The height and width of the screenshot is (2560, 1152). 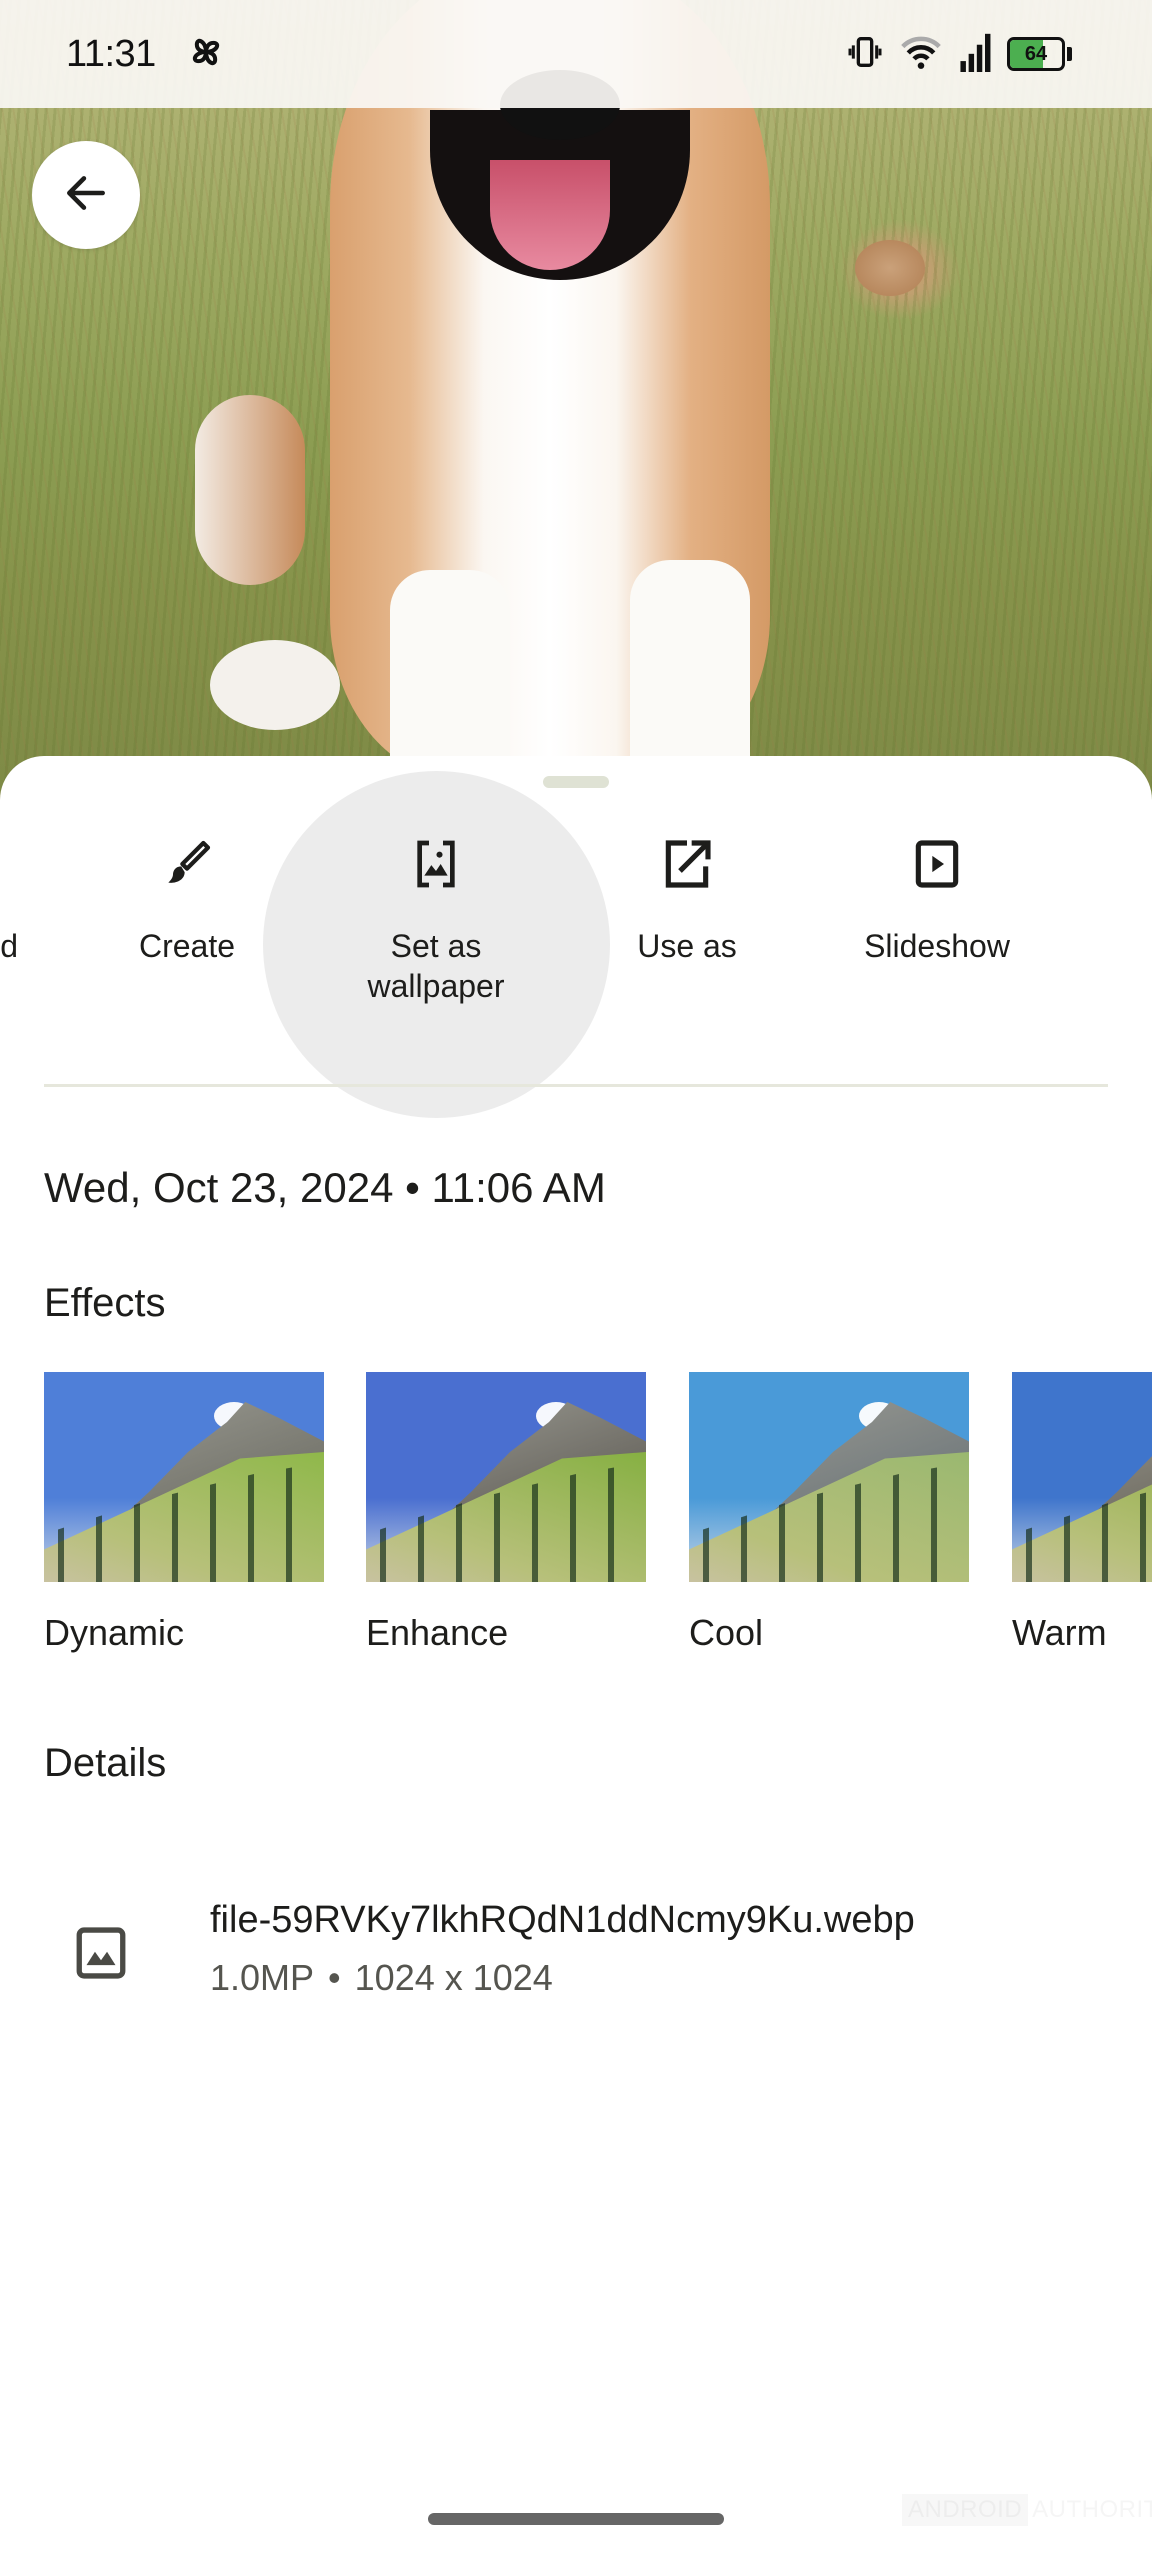 What do you see at coordinates (187, 901) in the screenshot?
I see `create-button: Create` at bounding box center [187, 901].